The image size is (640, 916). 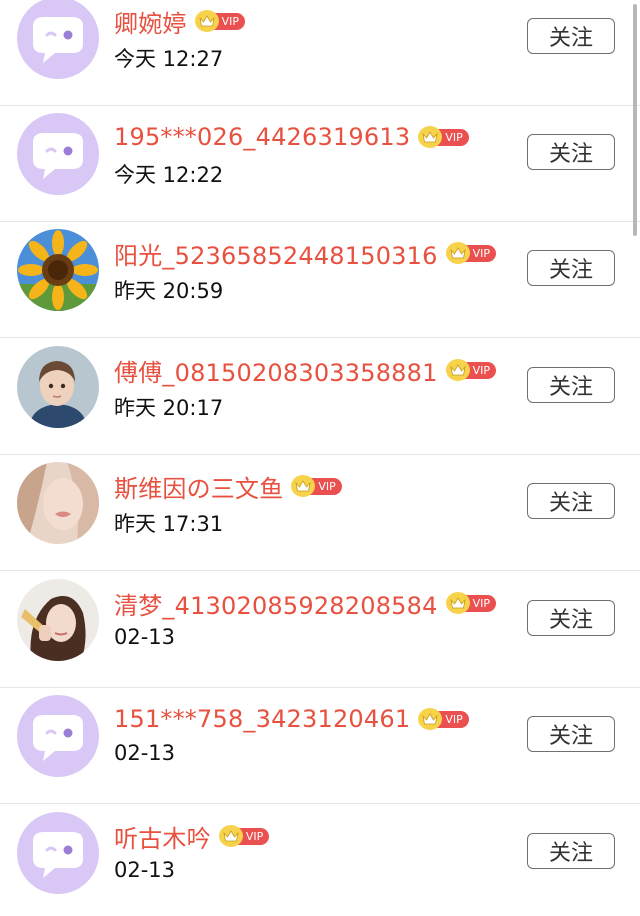 I want to click on sunflower-photo-icon, so click(x=58, y=270).